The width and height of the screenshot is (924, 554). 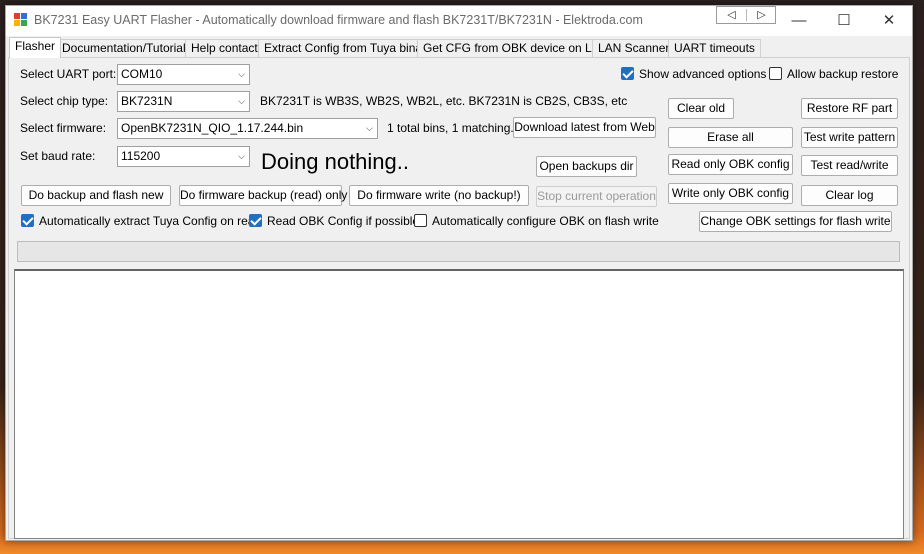 What do you see at coordinates (127, 48) in the screenshot?
I see `tab-documentation: Documentation/Tutorials` at bounding box center [127, 48].